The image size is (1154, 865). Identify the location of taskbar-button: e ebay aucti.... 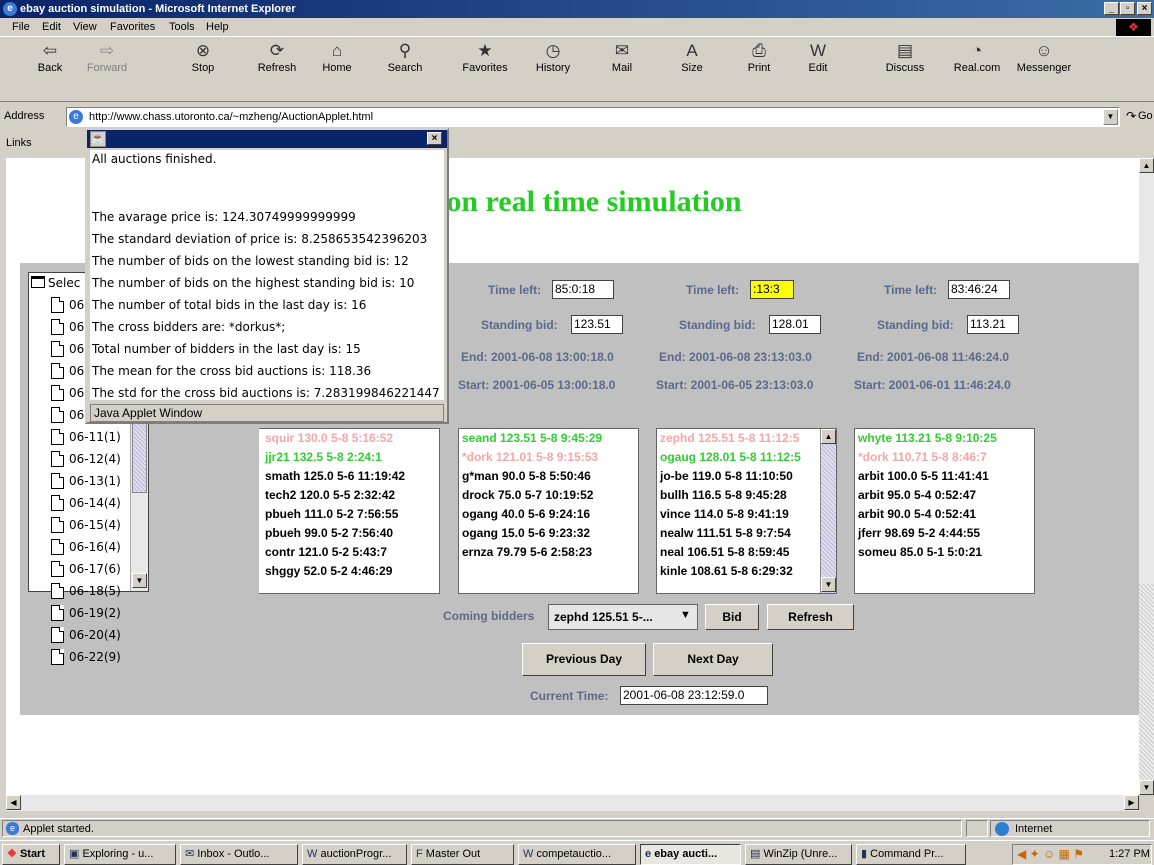
(690, 854).